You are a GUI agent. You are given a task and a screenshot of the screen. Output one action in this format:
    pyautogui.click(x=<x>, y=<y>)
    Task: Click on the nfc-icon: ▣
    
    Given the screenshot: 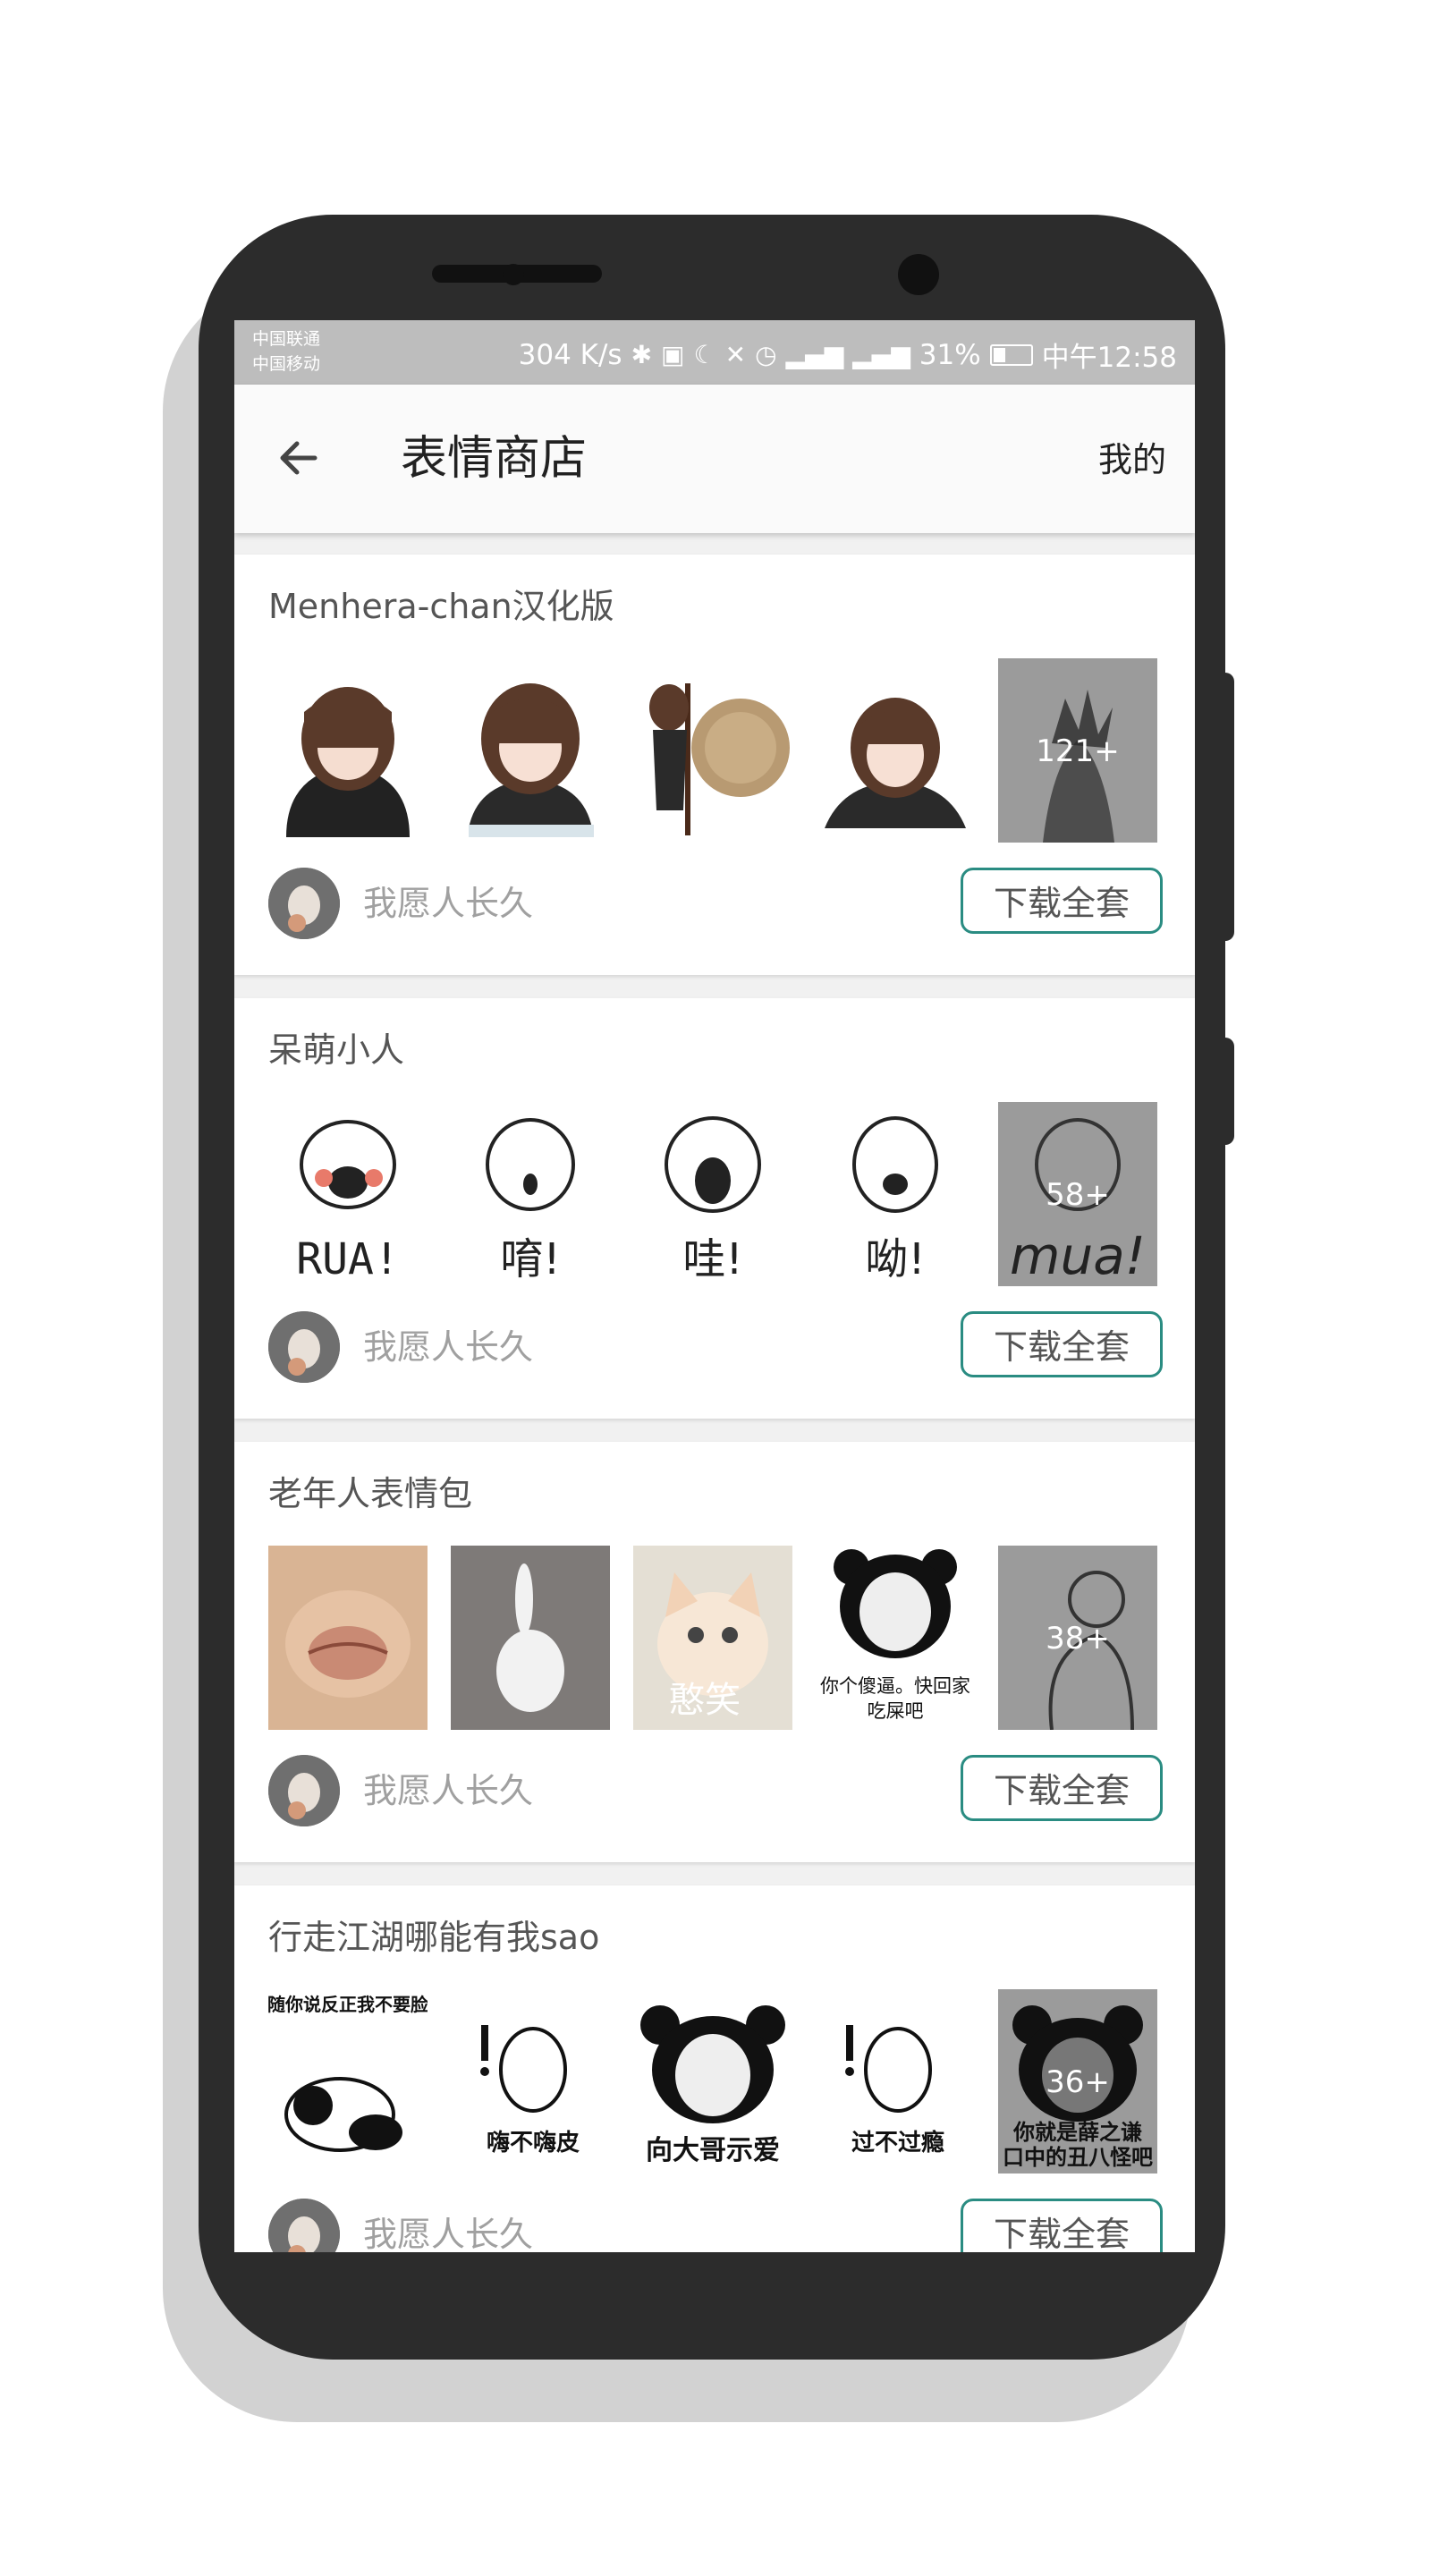 What is the action you would take?
    pyautogui.click(x=673, y=354)
    